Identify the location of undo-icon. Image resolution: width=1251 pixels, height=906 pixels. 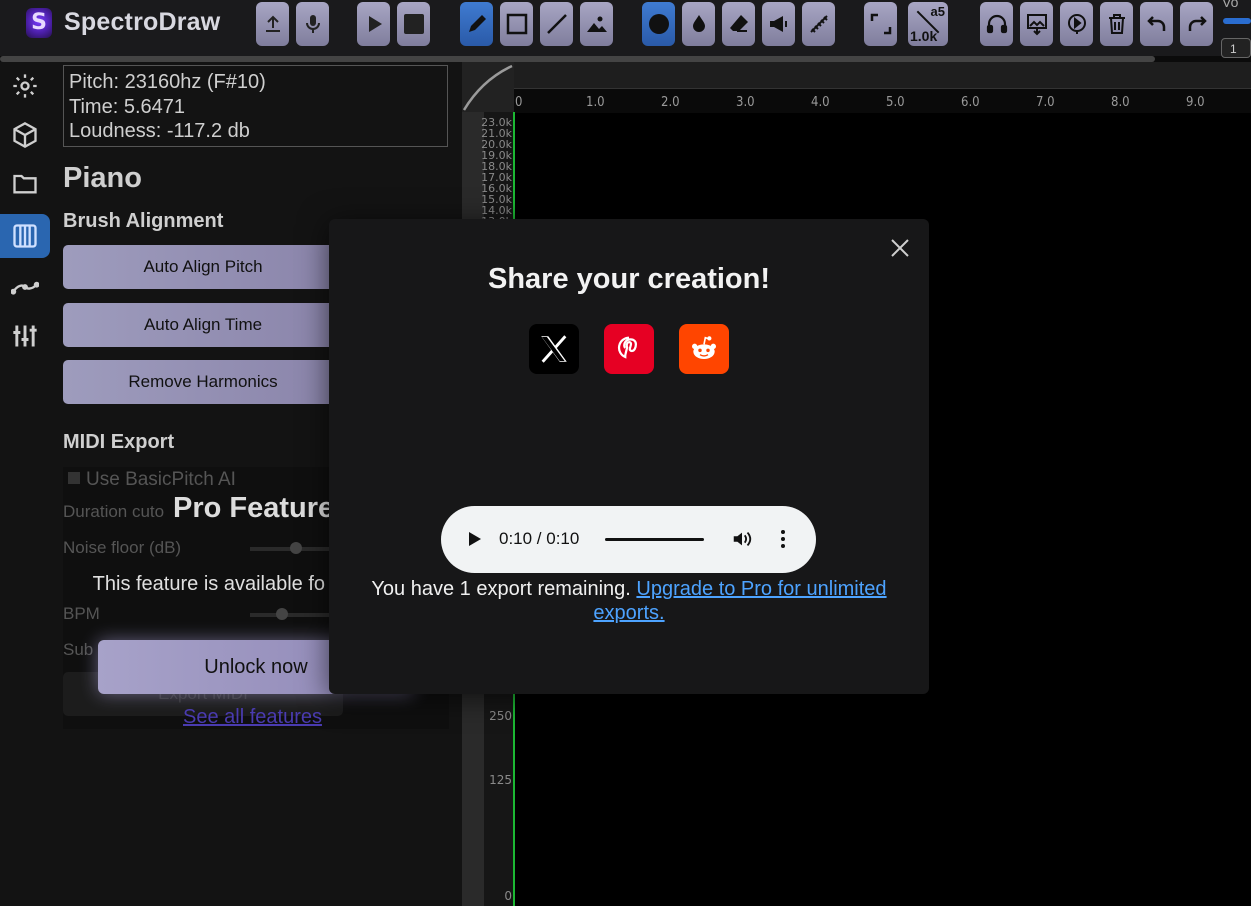
(1155, 23).